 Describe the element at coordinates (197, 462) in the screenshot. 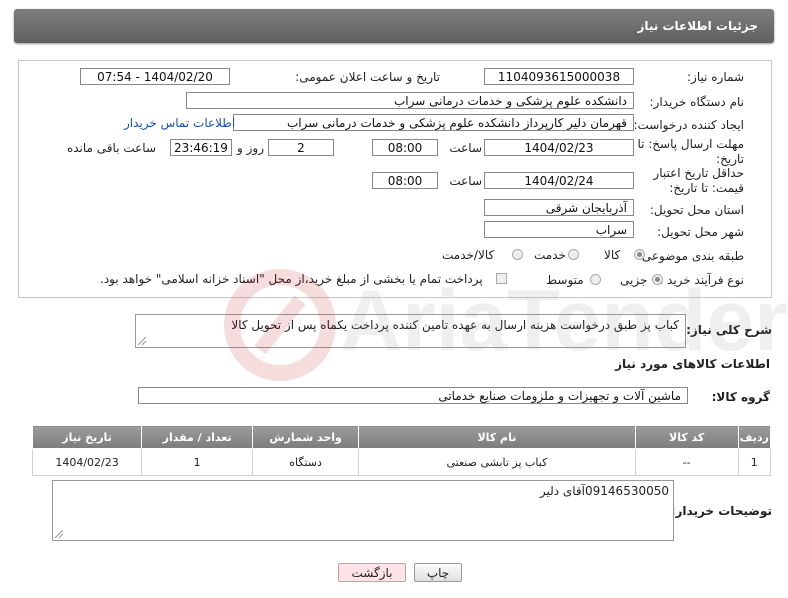

I see `cell-quantity: 1` at that location.